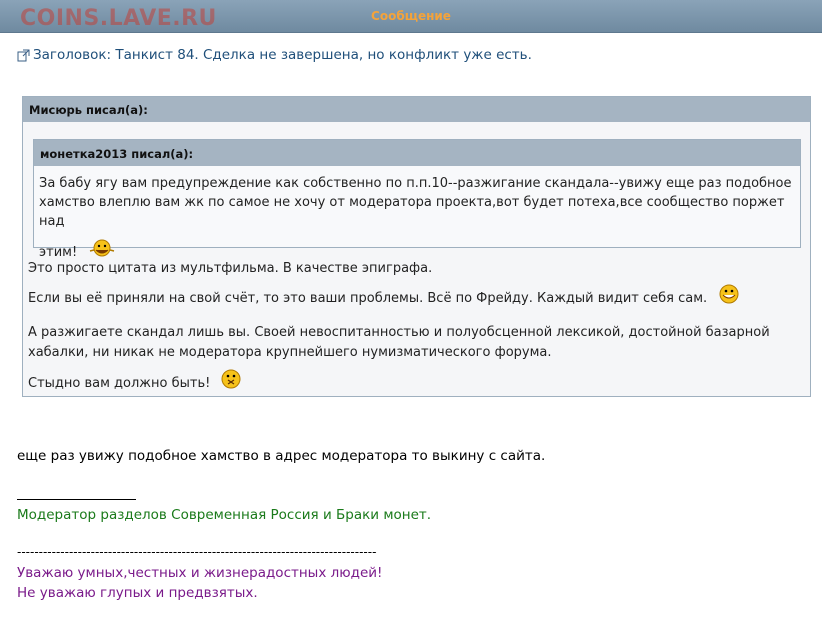 The image size is (822, 620). Describe the element at coordinates (231, 380) in the screenshot. I see `smiley-shocked-icon` at that location.